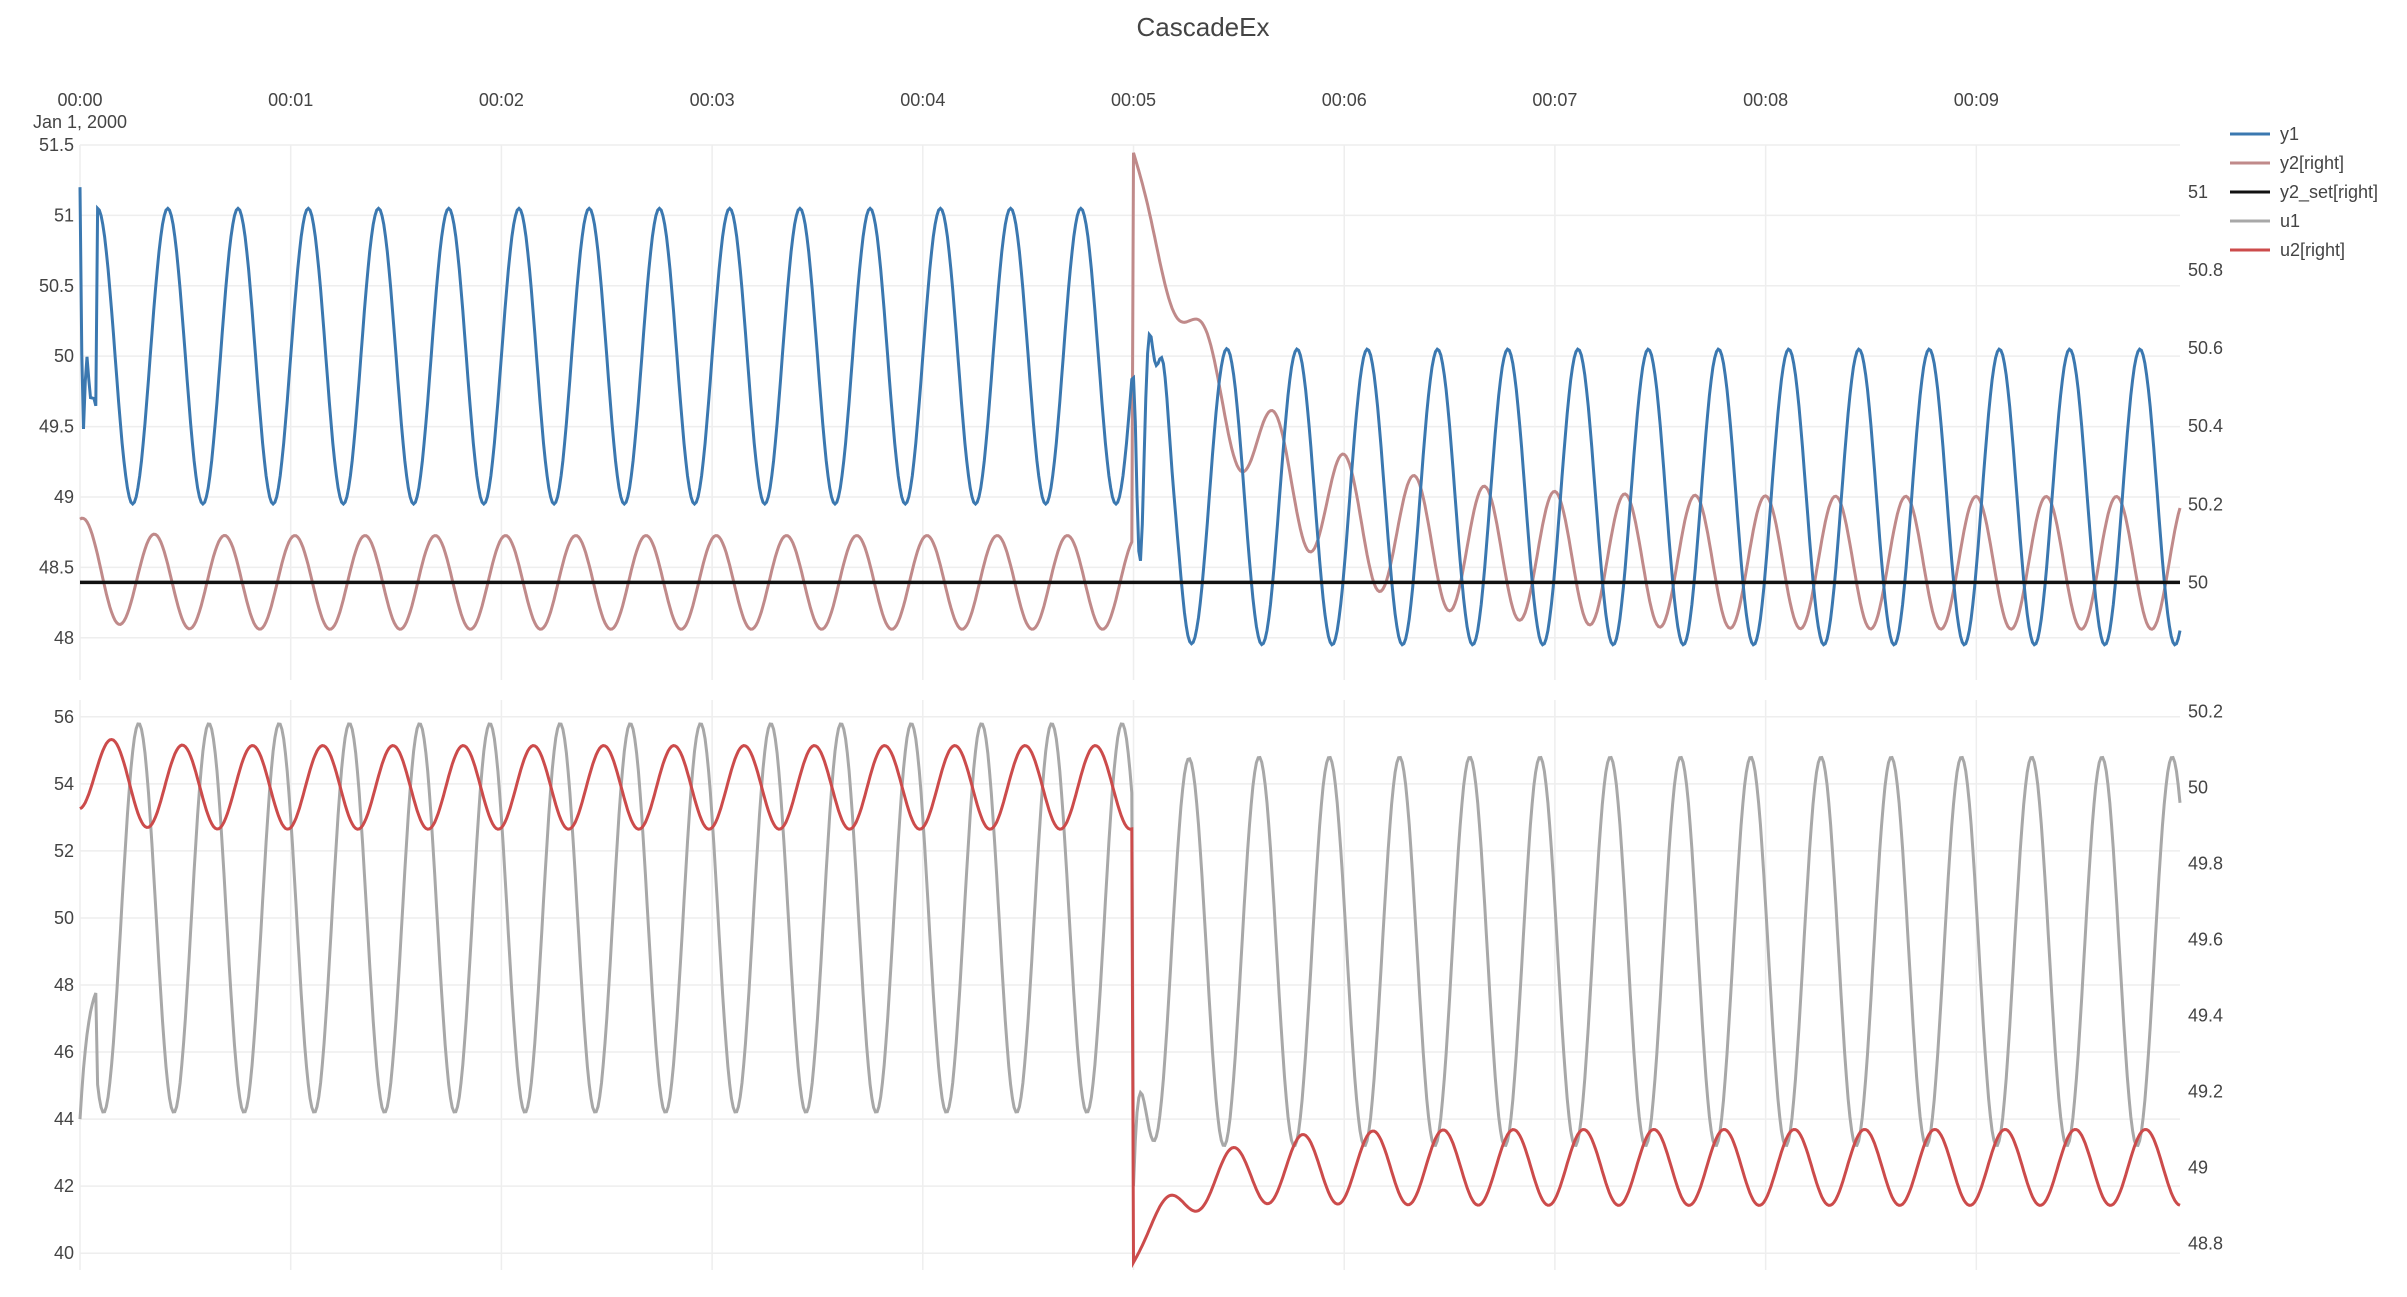 The width and height of the screenshot is (2407, 1297). What do you see at coordinates (2205, 270) in the screenshot?
I see `y-right-tick-label: 50.8` at bounding box center [2205, 270].